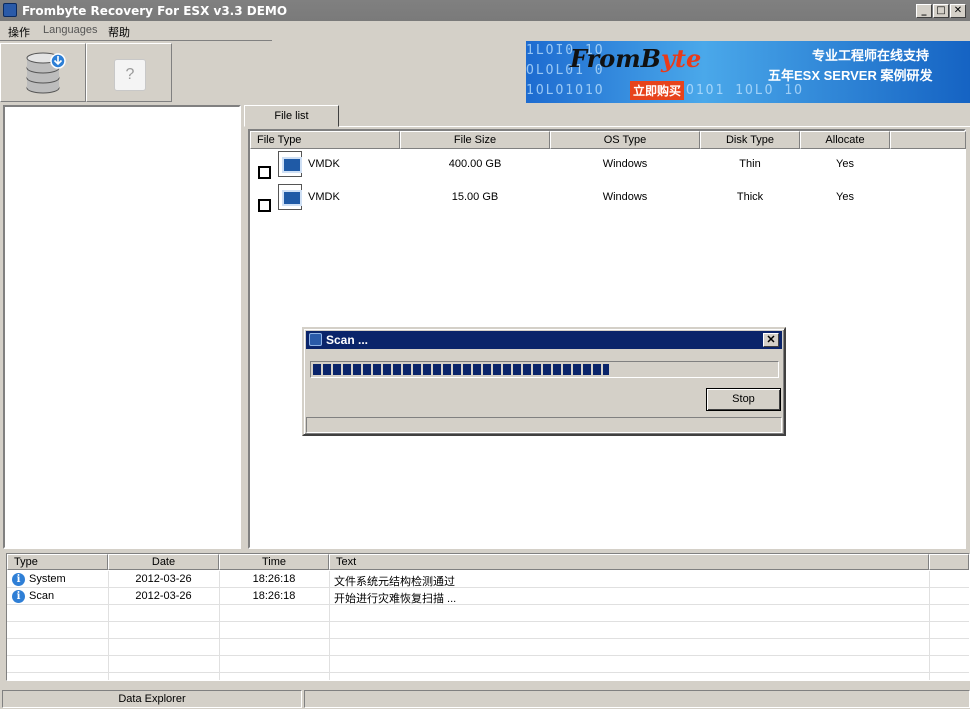 This screenshot has width=970, height=709. I want to click on minimize-button: _, so click(924, 11).